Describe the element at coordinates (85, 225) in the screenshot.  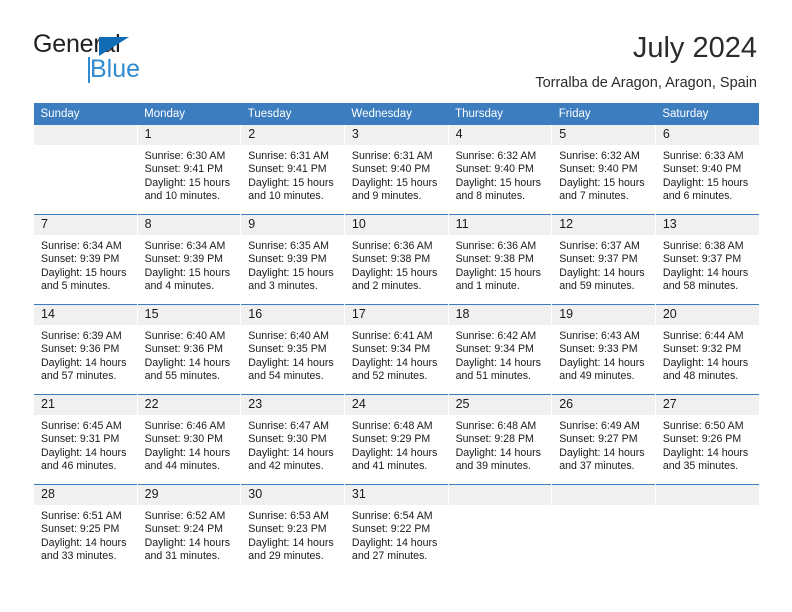
I see `day-number: 7` at that location.